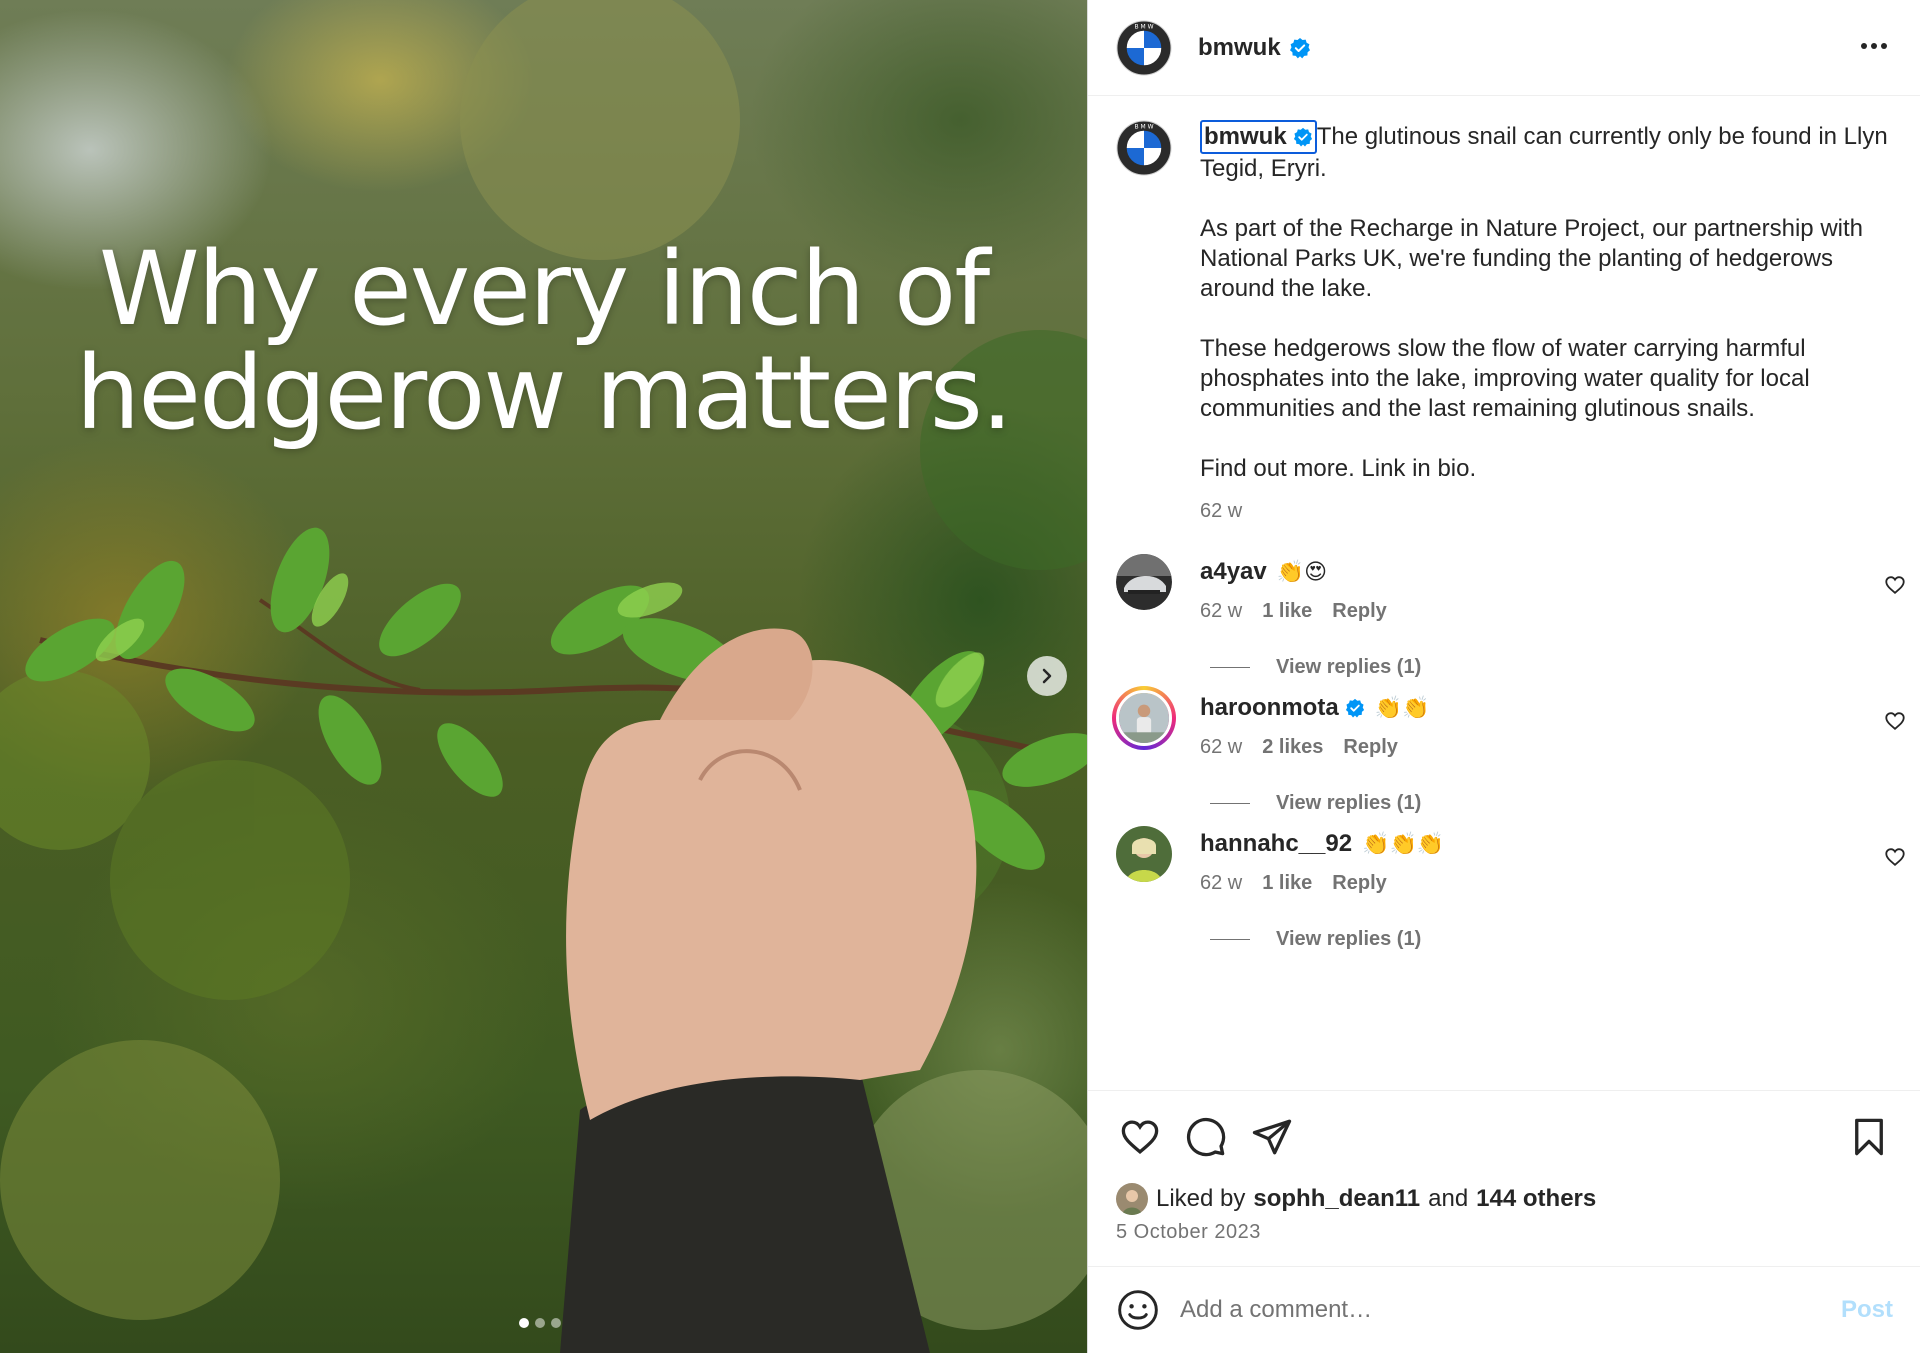  I want to click on send-icon, so click(1272, 1137).